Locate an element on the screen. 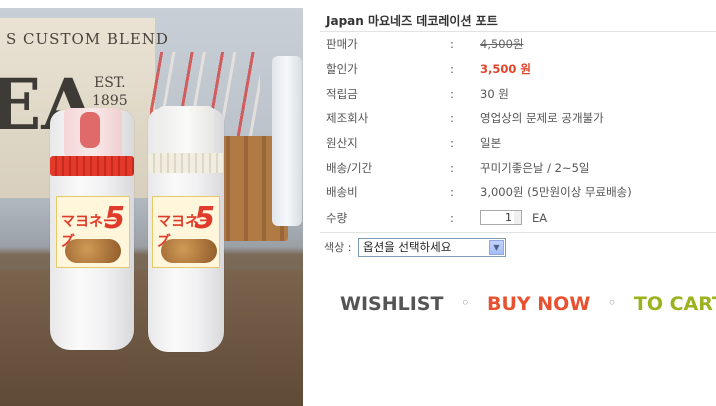 The height and width of the screenshot is (406, 716). row-sale-price: 할인가 : 3,500 원 is located at coordinates (521, 69).